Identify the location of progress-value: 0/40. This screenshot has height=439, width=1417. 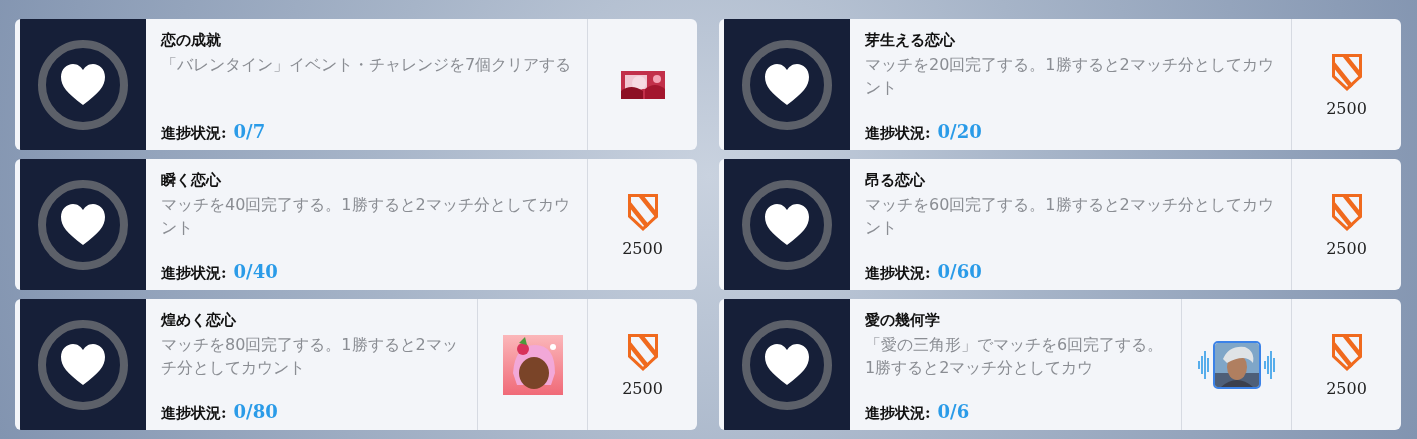
(255, 271).